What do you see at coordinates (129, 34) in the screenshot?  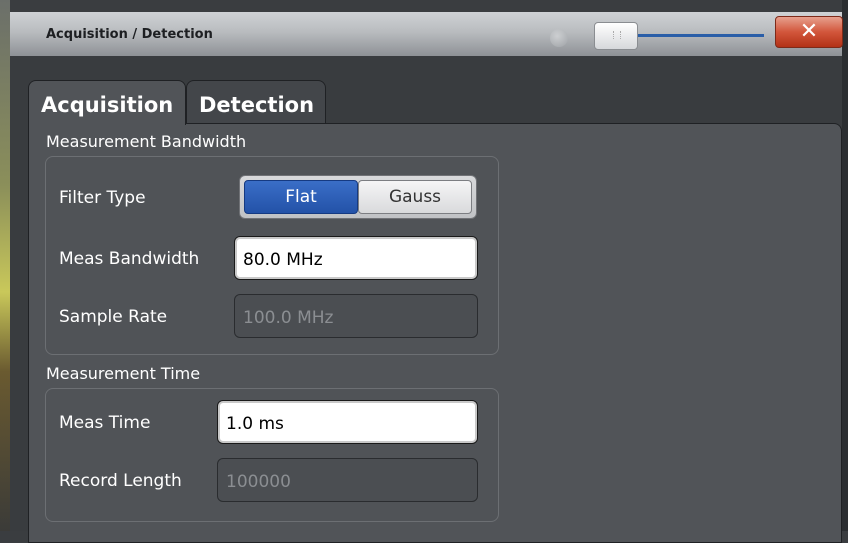 I see `dialog-title: Acquisition / Detection` at bounding box center [129, 34].